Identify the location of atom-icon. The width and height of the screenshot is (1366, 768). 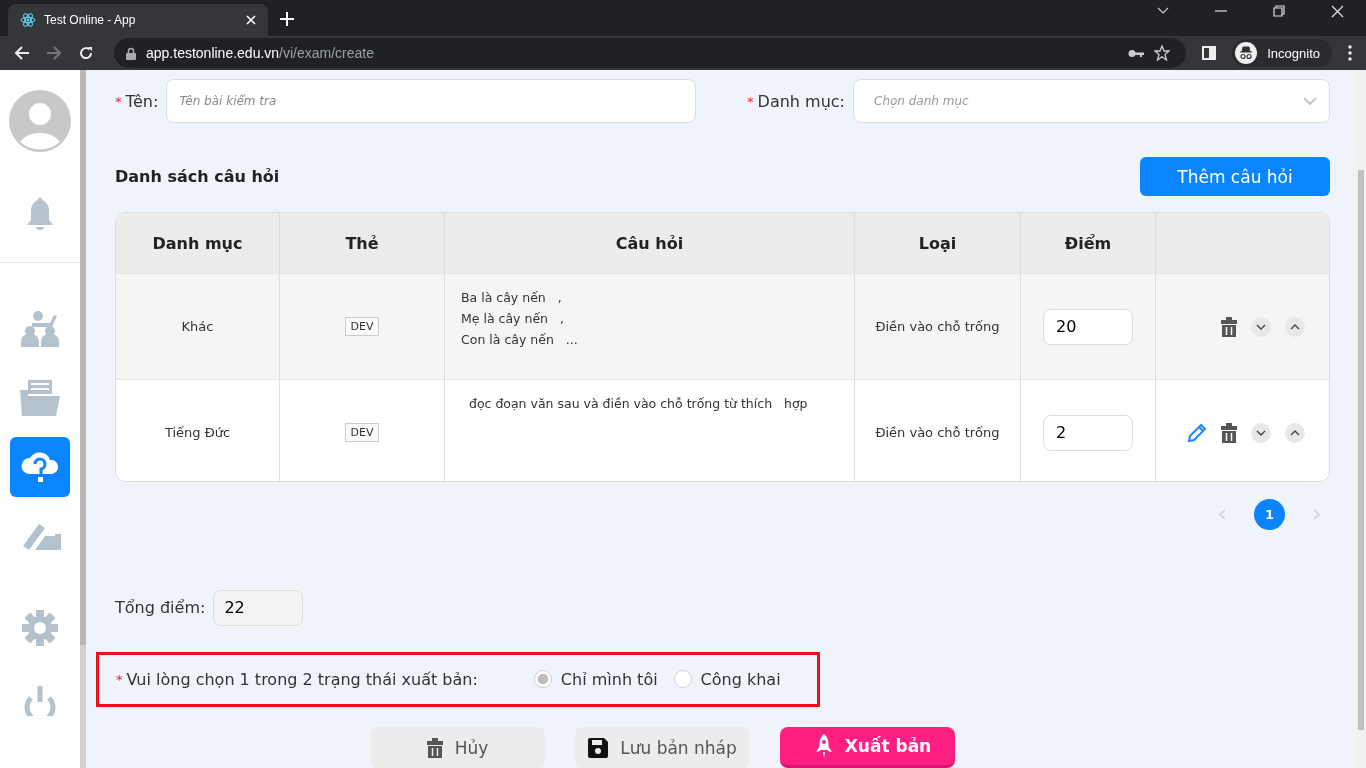
(28, 20).